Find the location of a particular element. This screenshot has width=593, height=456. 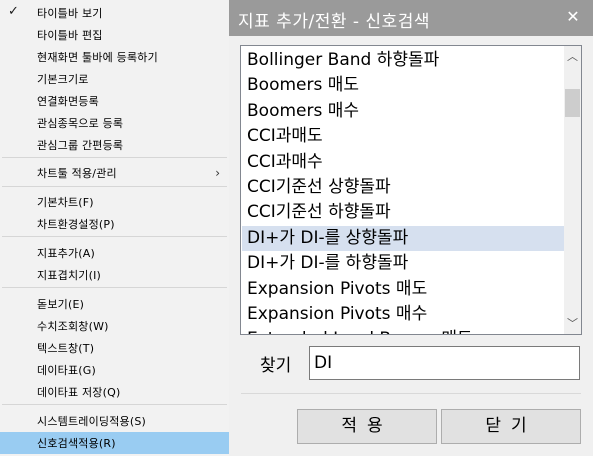

menu-item: 시스템트레이딩적용(S) is located at coordinates (114, 421).